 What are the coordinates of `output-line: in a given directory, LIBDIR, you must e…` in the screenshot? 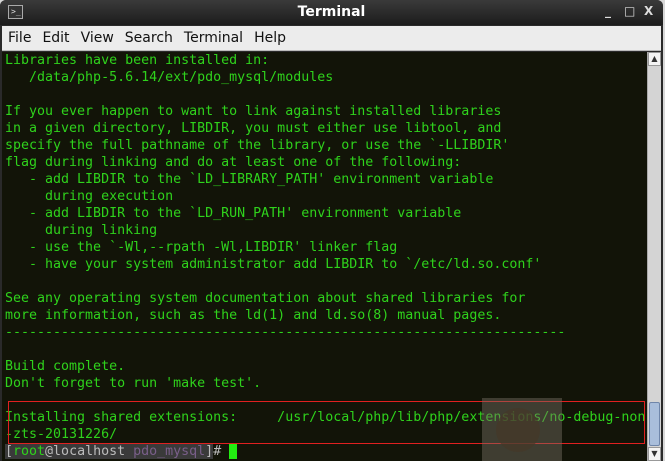 It's located at (253, 128).